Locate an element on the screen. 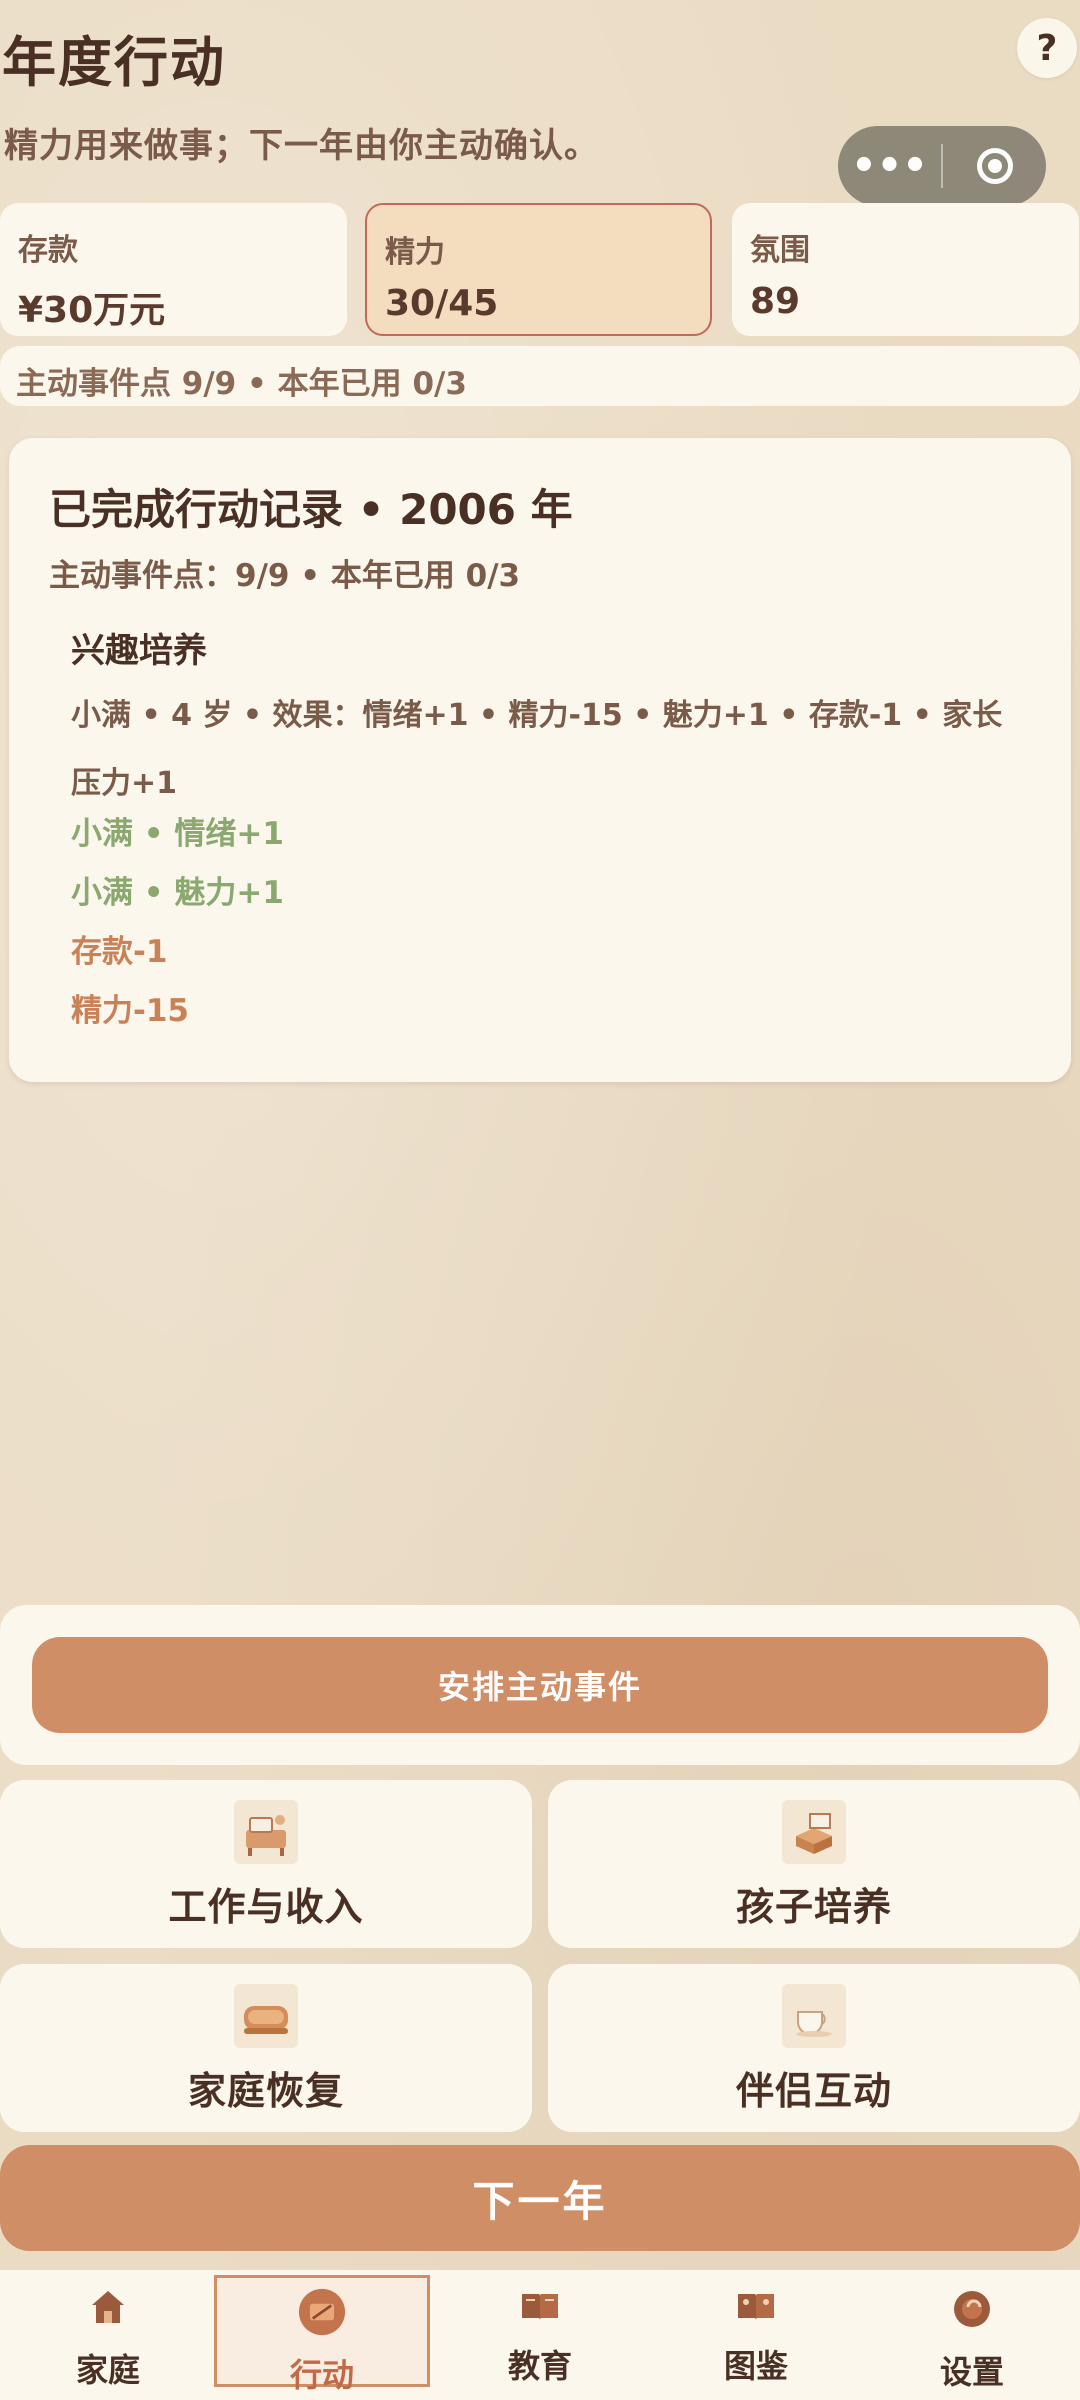 The image size is (1080, 2400). stat-label: 存款 is located at coordinates (48, 250).